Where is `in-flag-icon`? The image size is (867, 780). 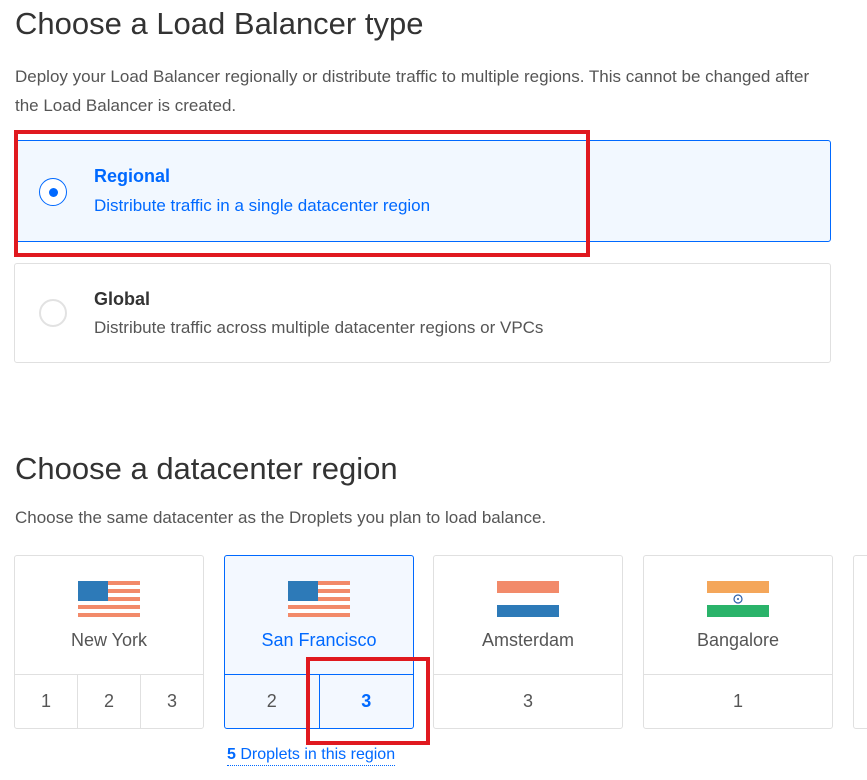 in-flag-icon is located at coordinates (738, 599).